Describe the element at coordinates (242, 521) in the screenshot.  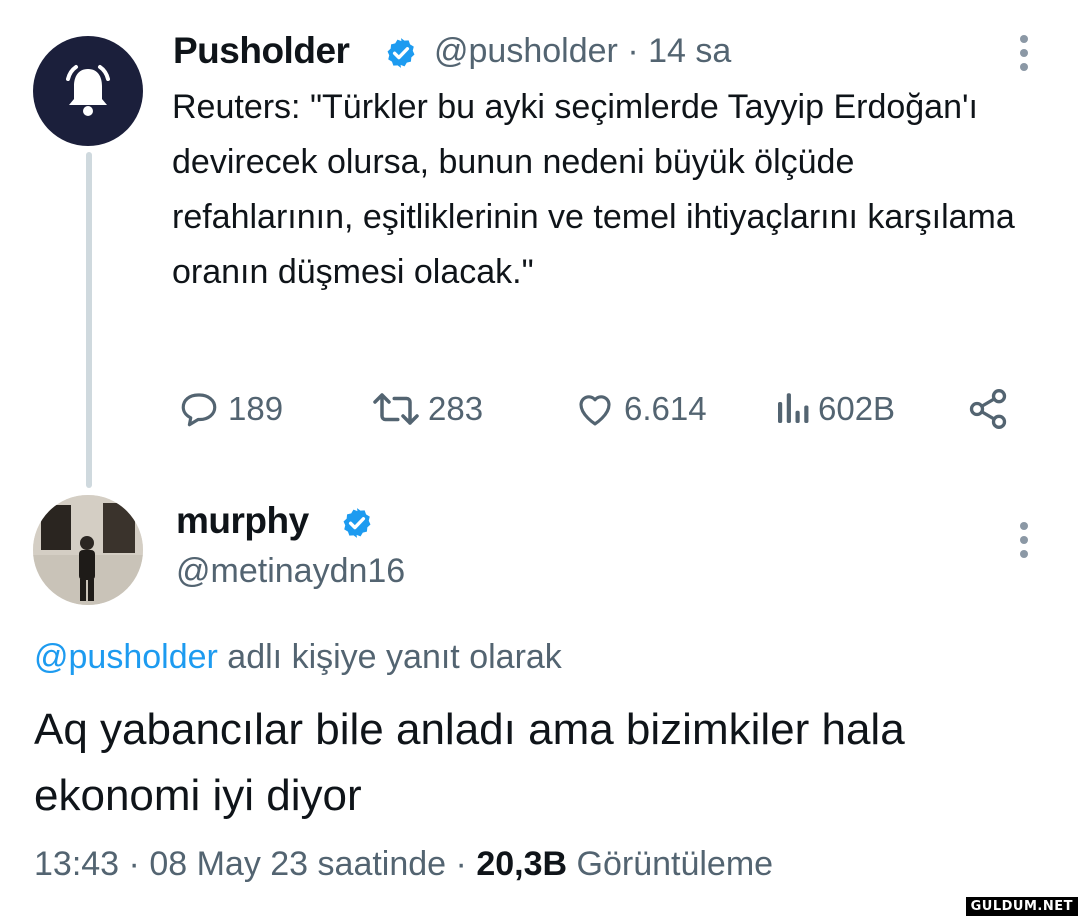
I see `reply-author-name: murphy` at that location.